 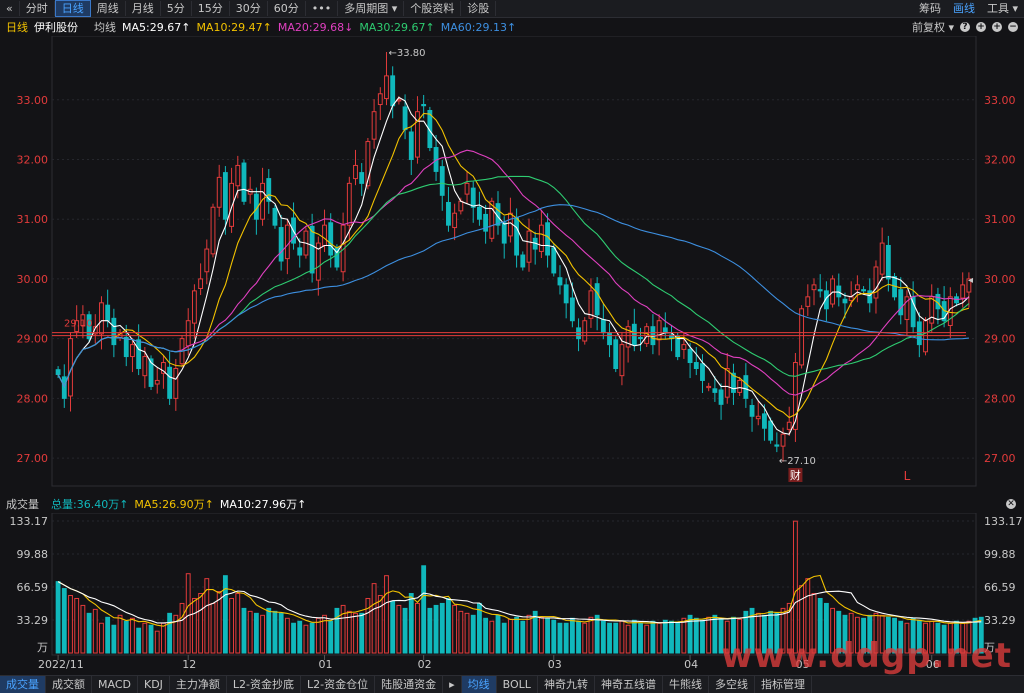 What do you see at coordinates (264, 684) in the screenshot?
I see `indicator-tab-5: L2-资金抄底` at bounding box center [264, 684].